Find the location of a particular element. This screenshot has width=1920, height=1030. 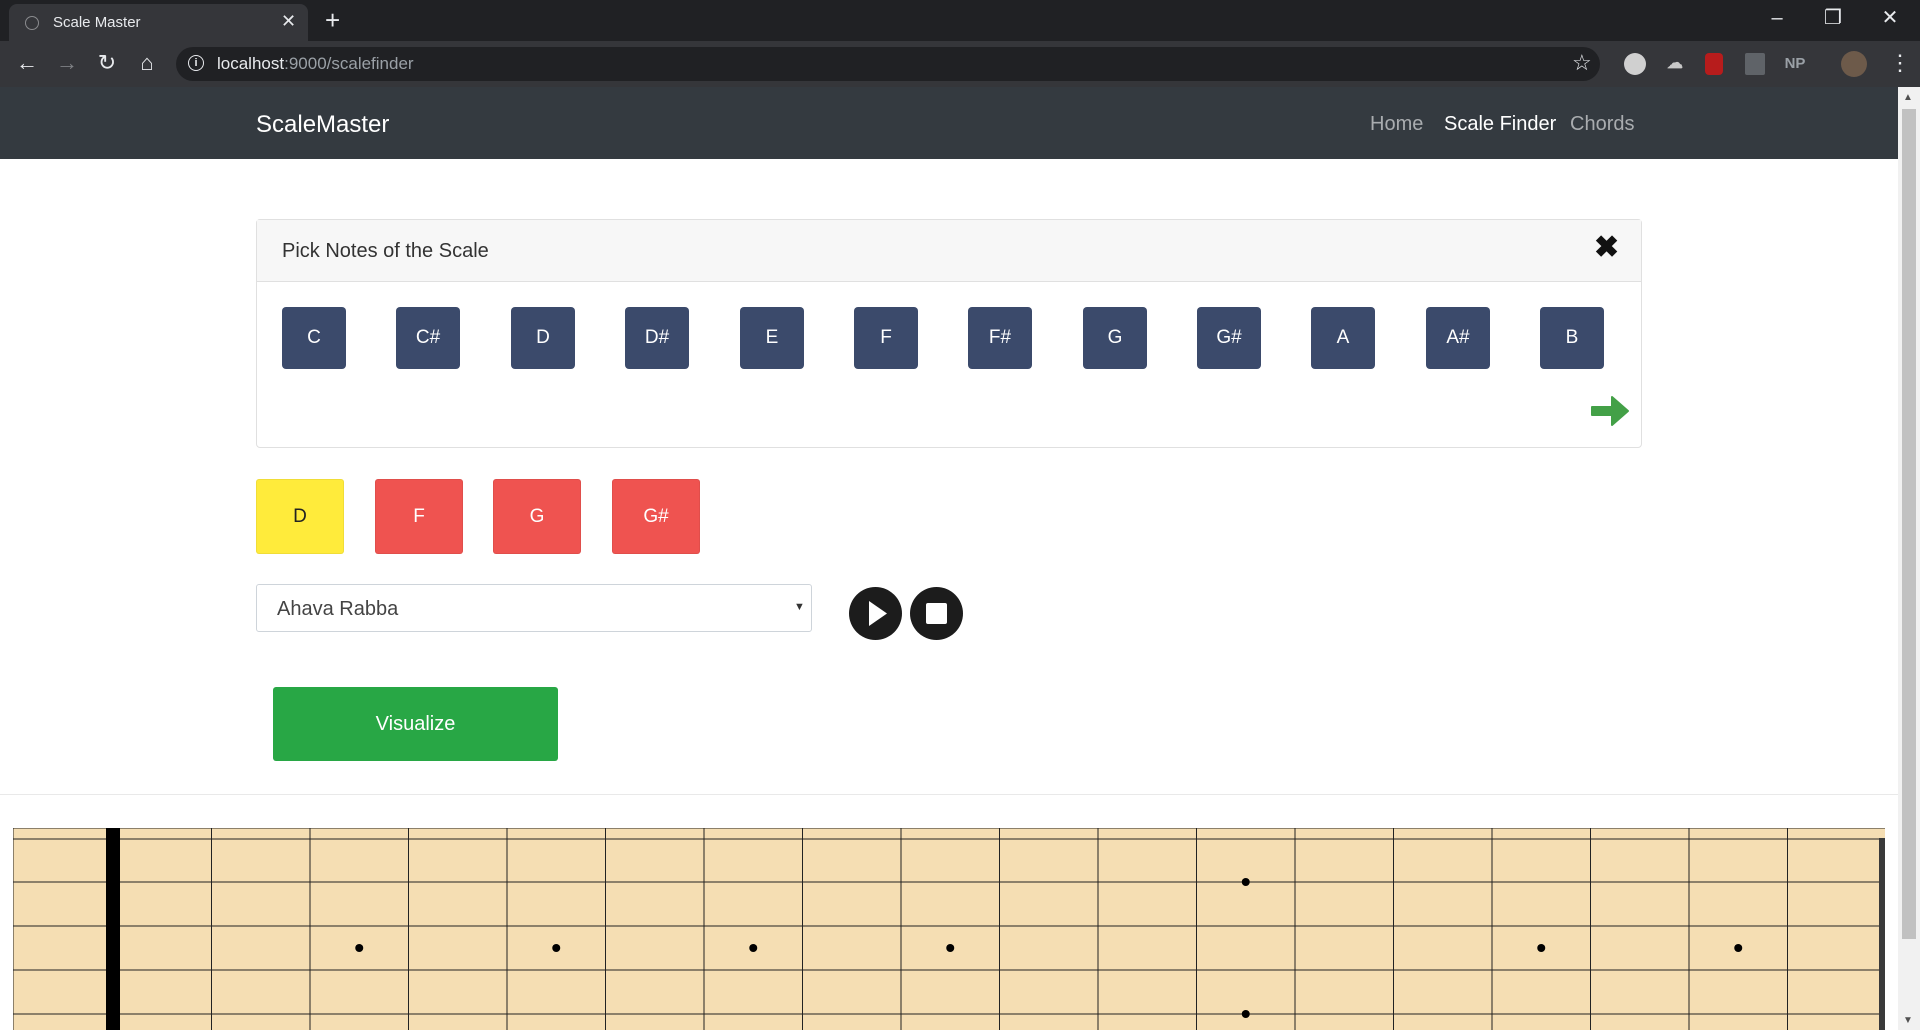

selected-note-f: F is located at coordinates (419, 516).